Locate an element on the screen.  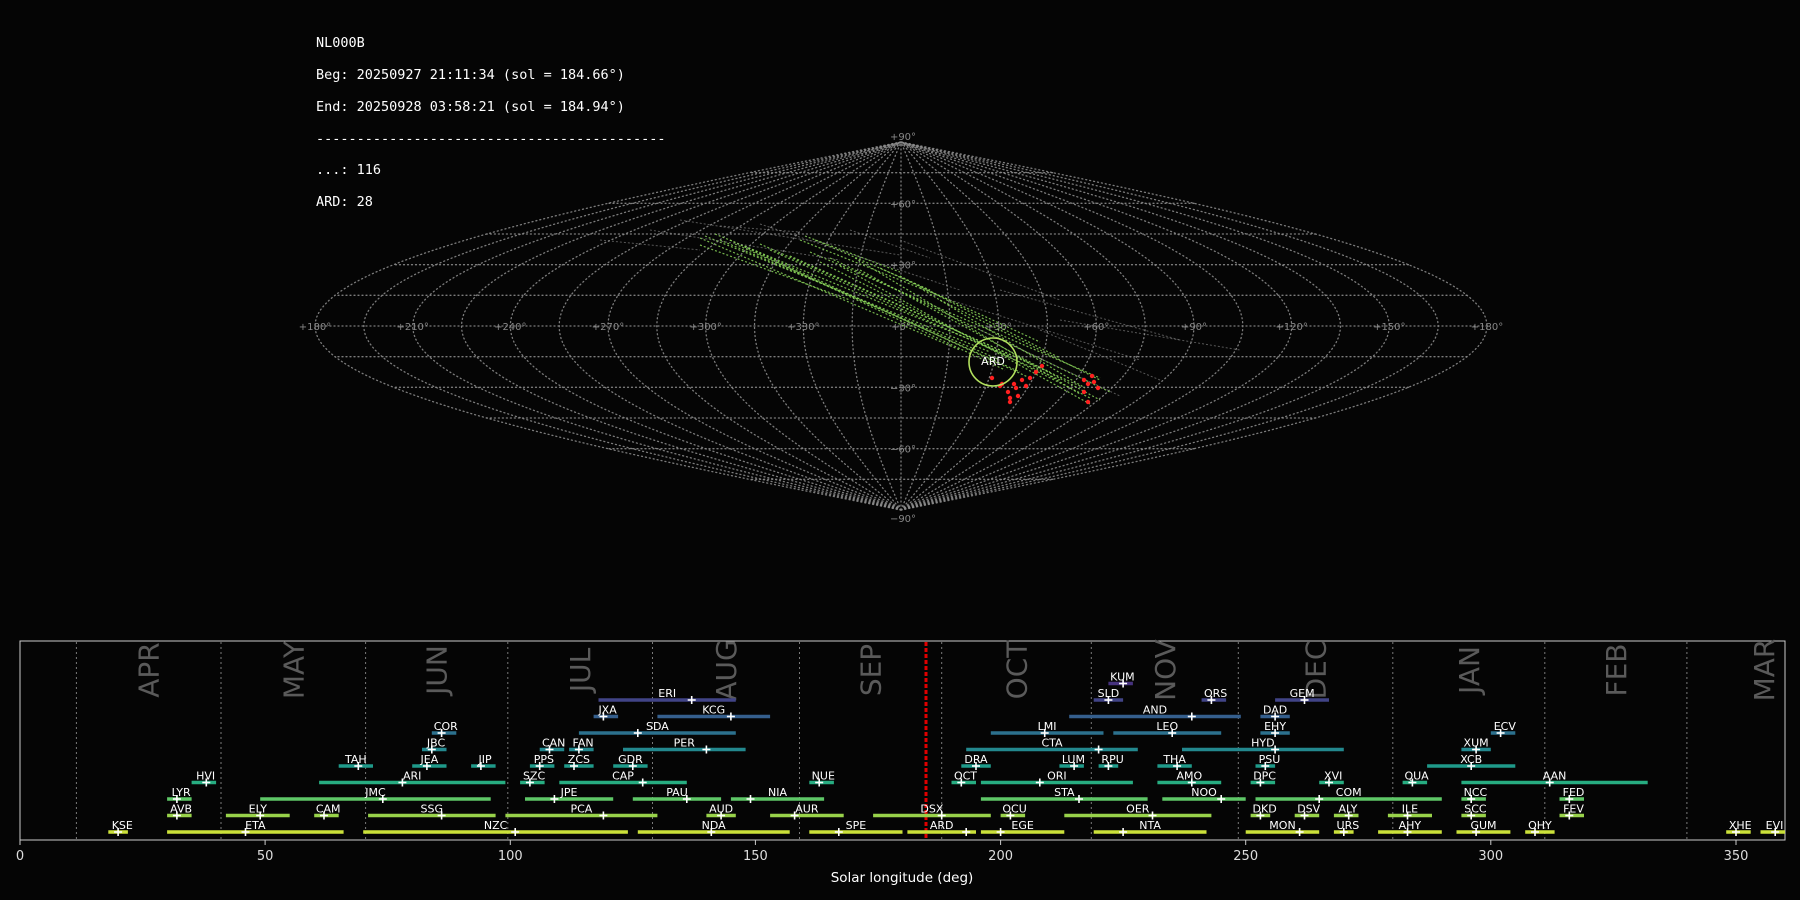
x-axis-label: Solar longitude (deg) is located at coordinates (902, 878).